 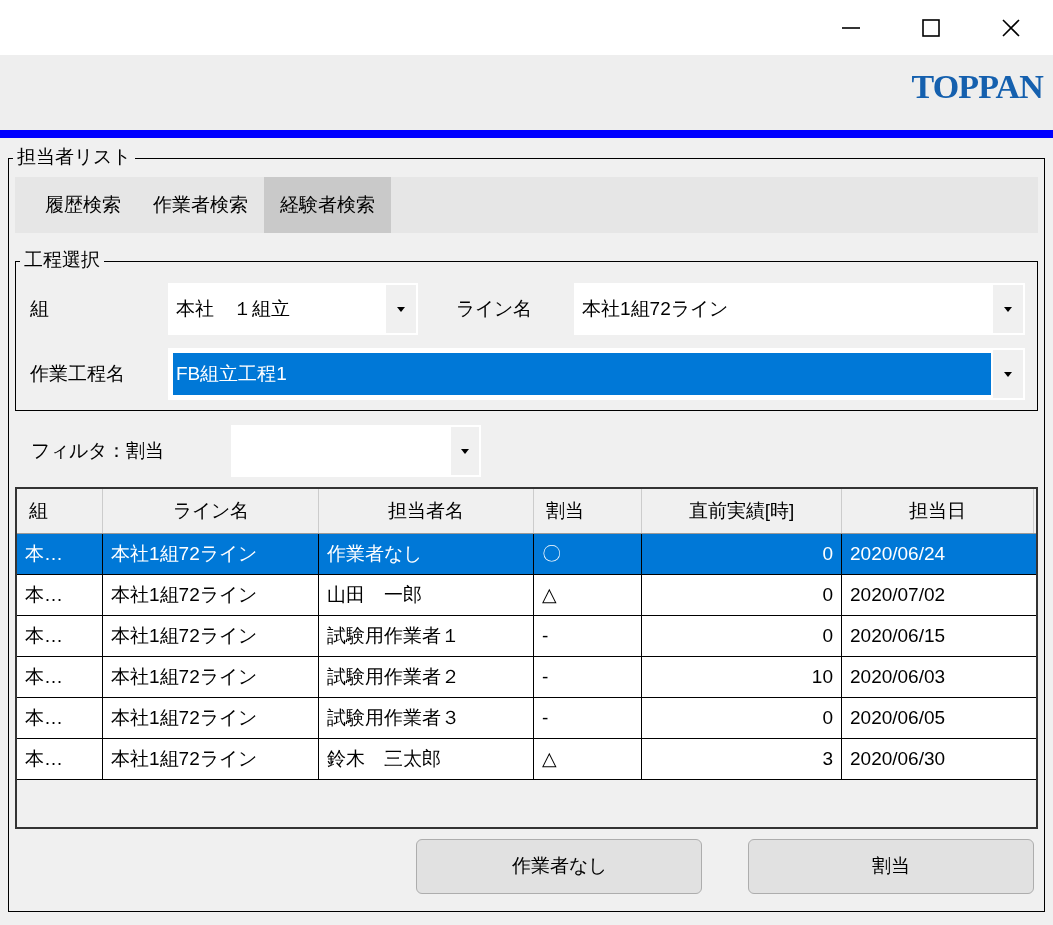 I want to click on table-cell: 試験用作業者１, so click(x=426, y=636).